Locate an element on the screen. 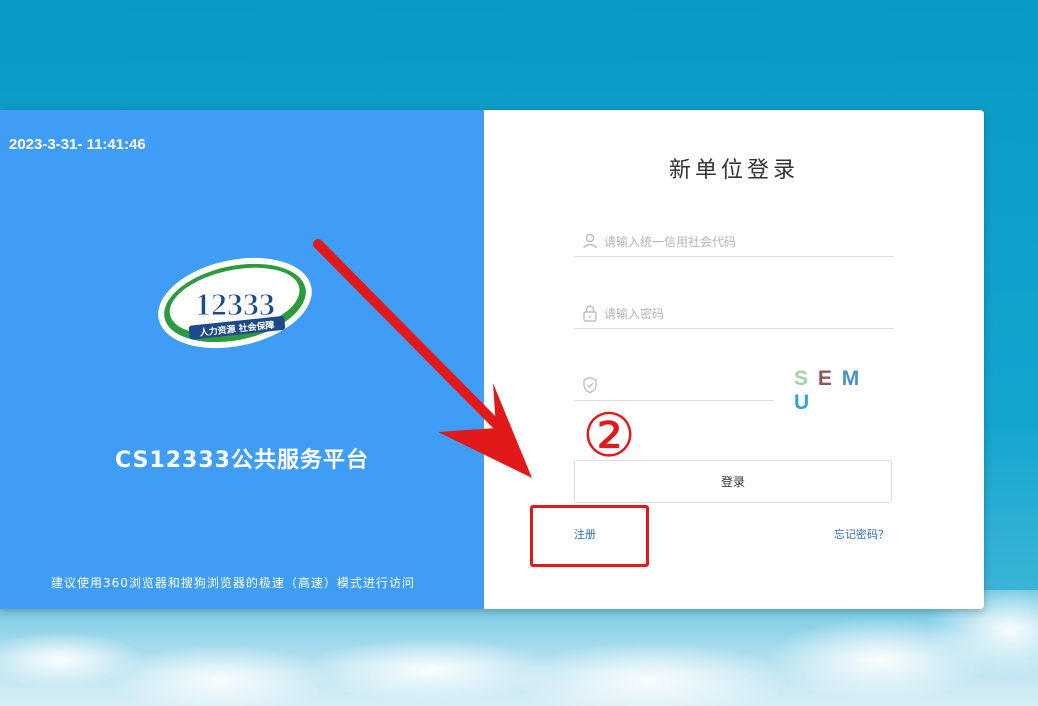 This screenshot has height=706, width=1038. captcha-char: S is located at coordinates (802, 378).